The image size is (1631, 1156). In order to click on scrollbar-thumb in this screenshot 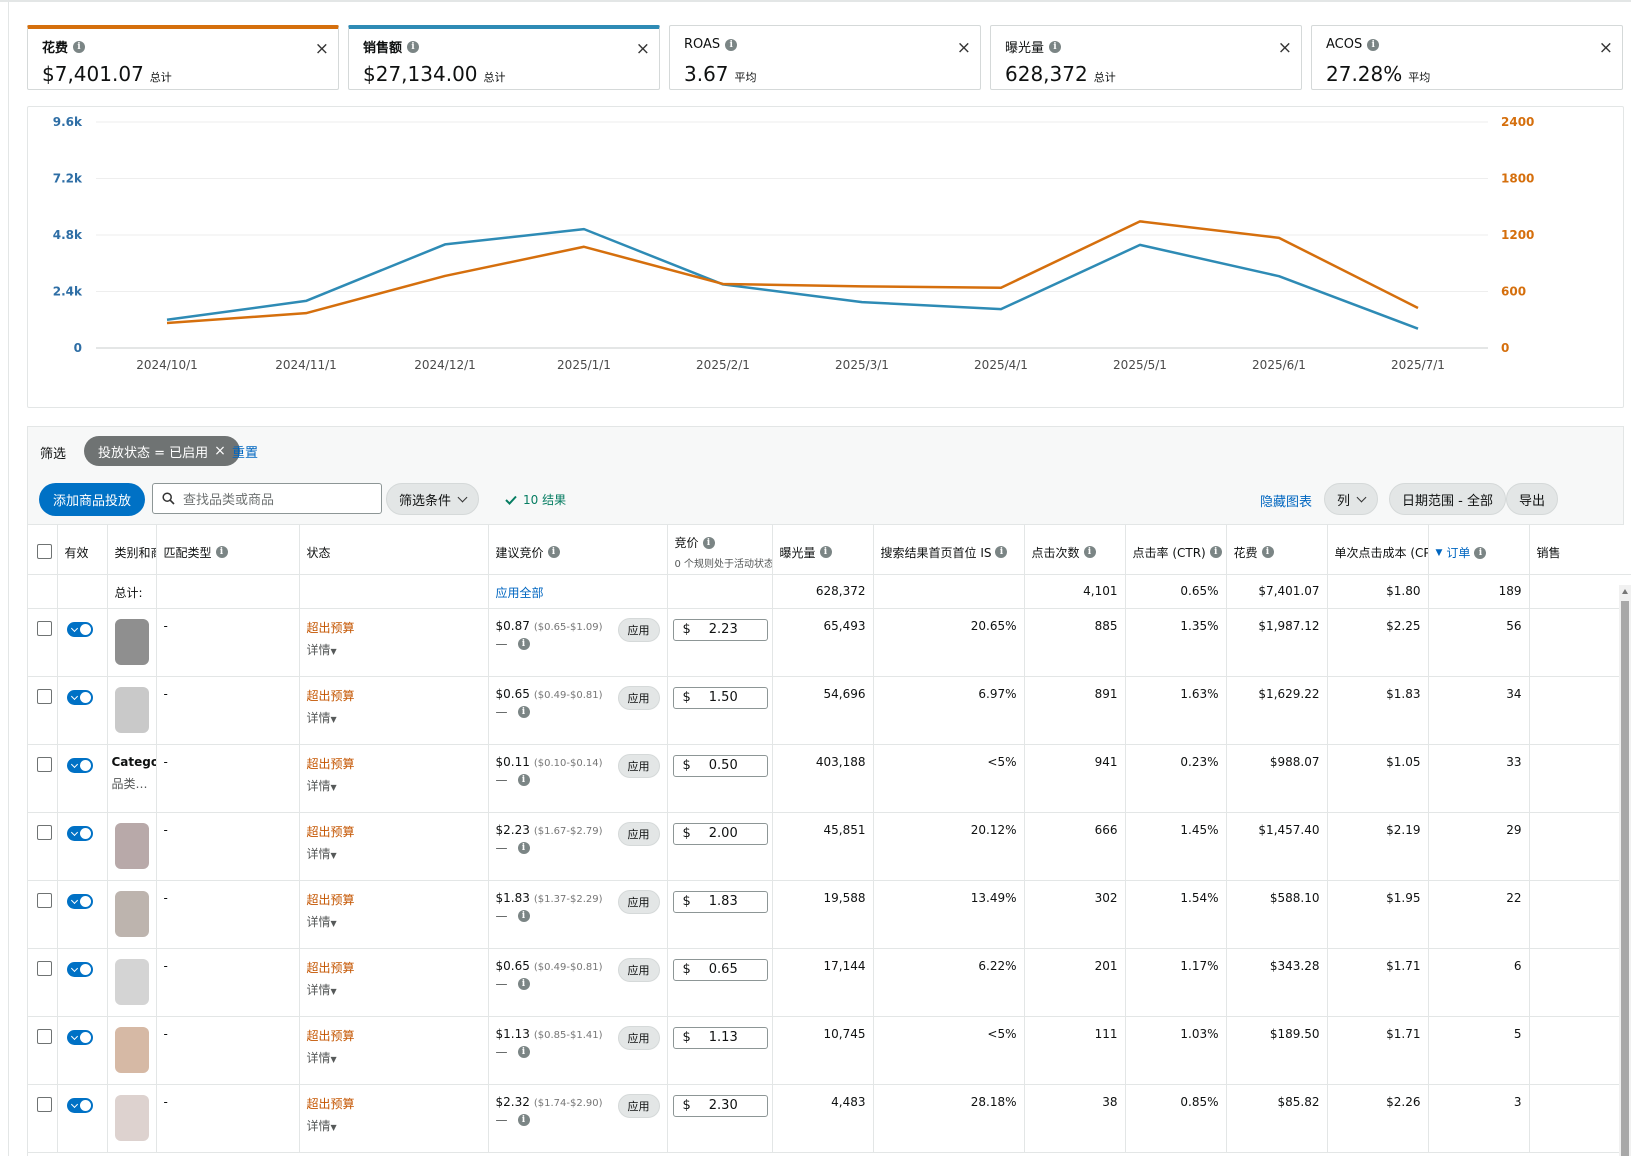, I will do `click(1625, 878)`.